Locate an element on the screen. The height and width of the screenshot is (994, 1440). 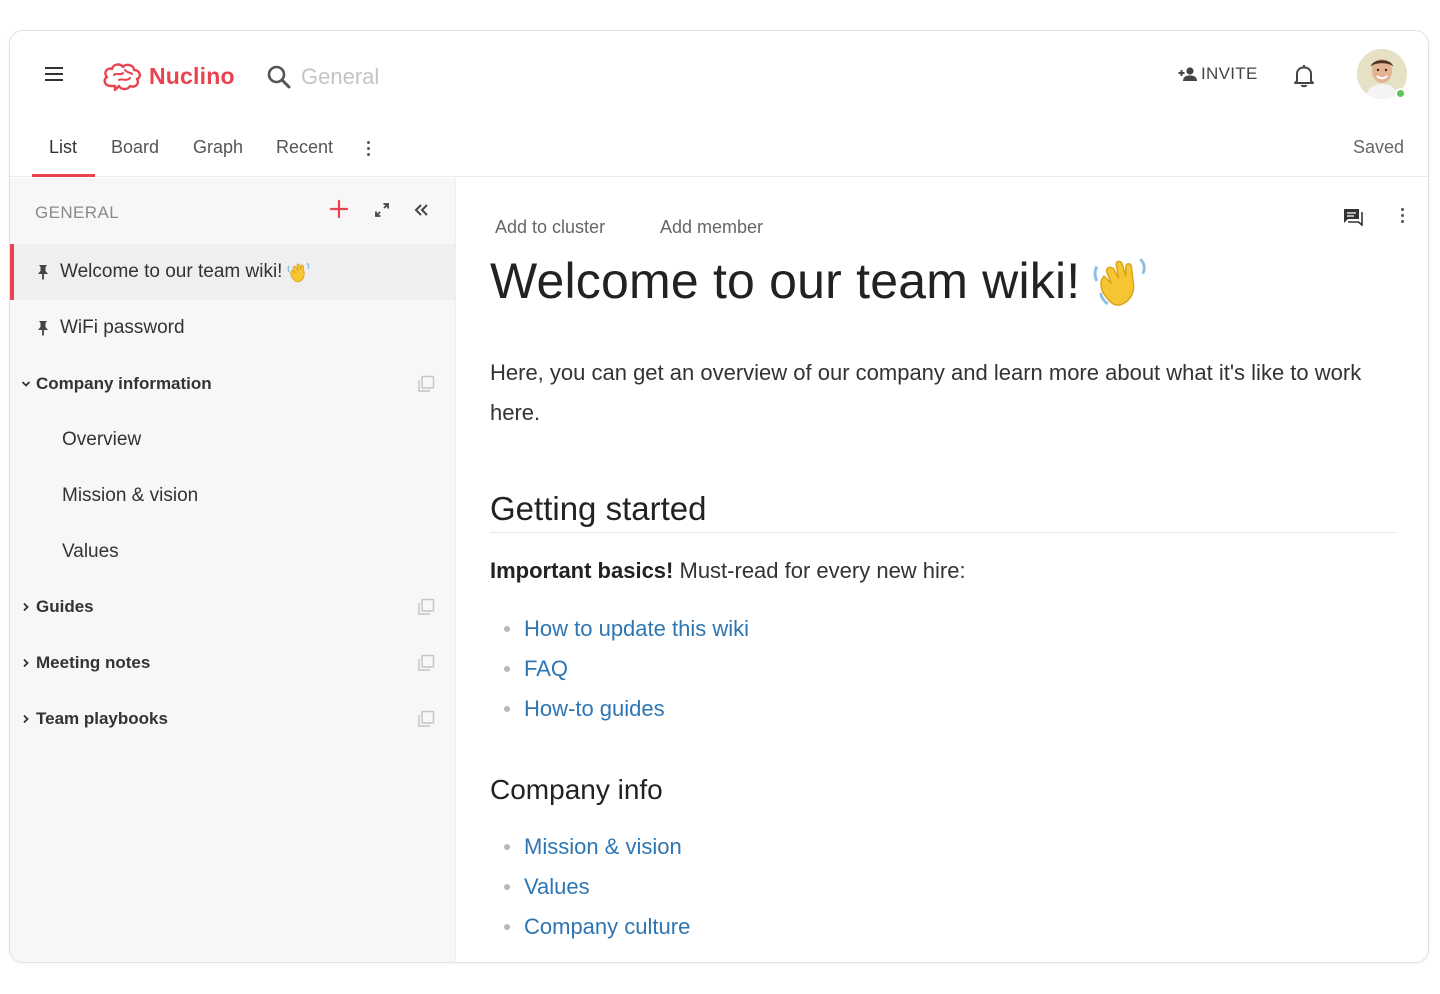
list-item: How-to guides is located at coordinates (626, 709).